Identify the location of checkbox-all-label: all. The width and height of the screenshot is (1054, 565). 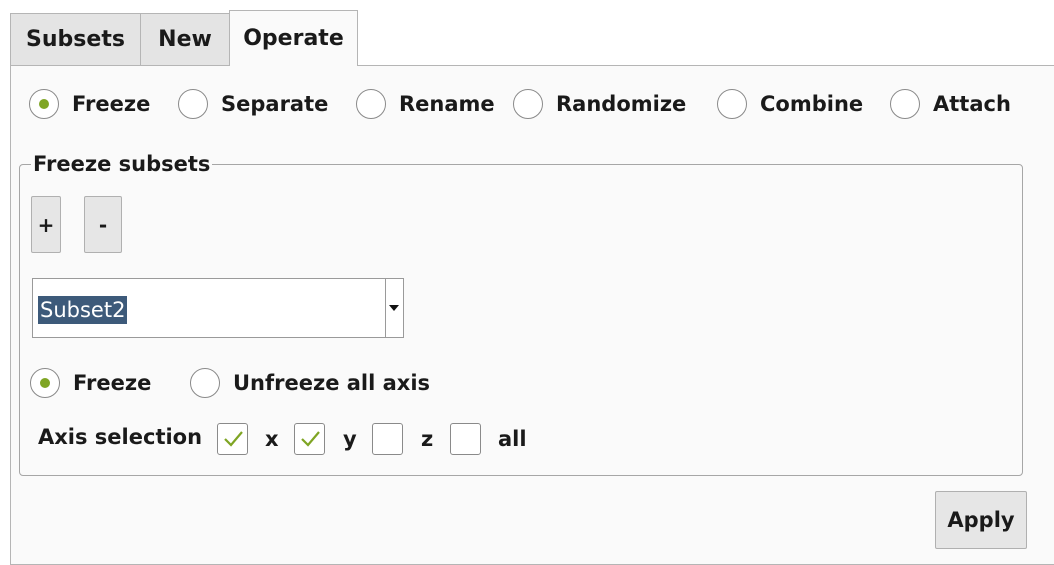
(512, 439).